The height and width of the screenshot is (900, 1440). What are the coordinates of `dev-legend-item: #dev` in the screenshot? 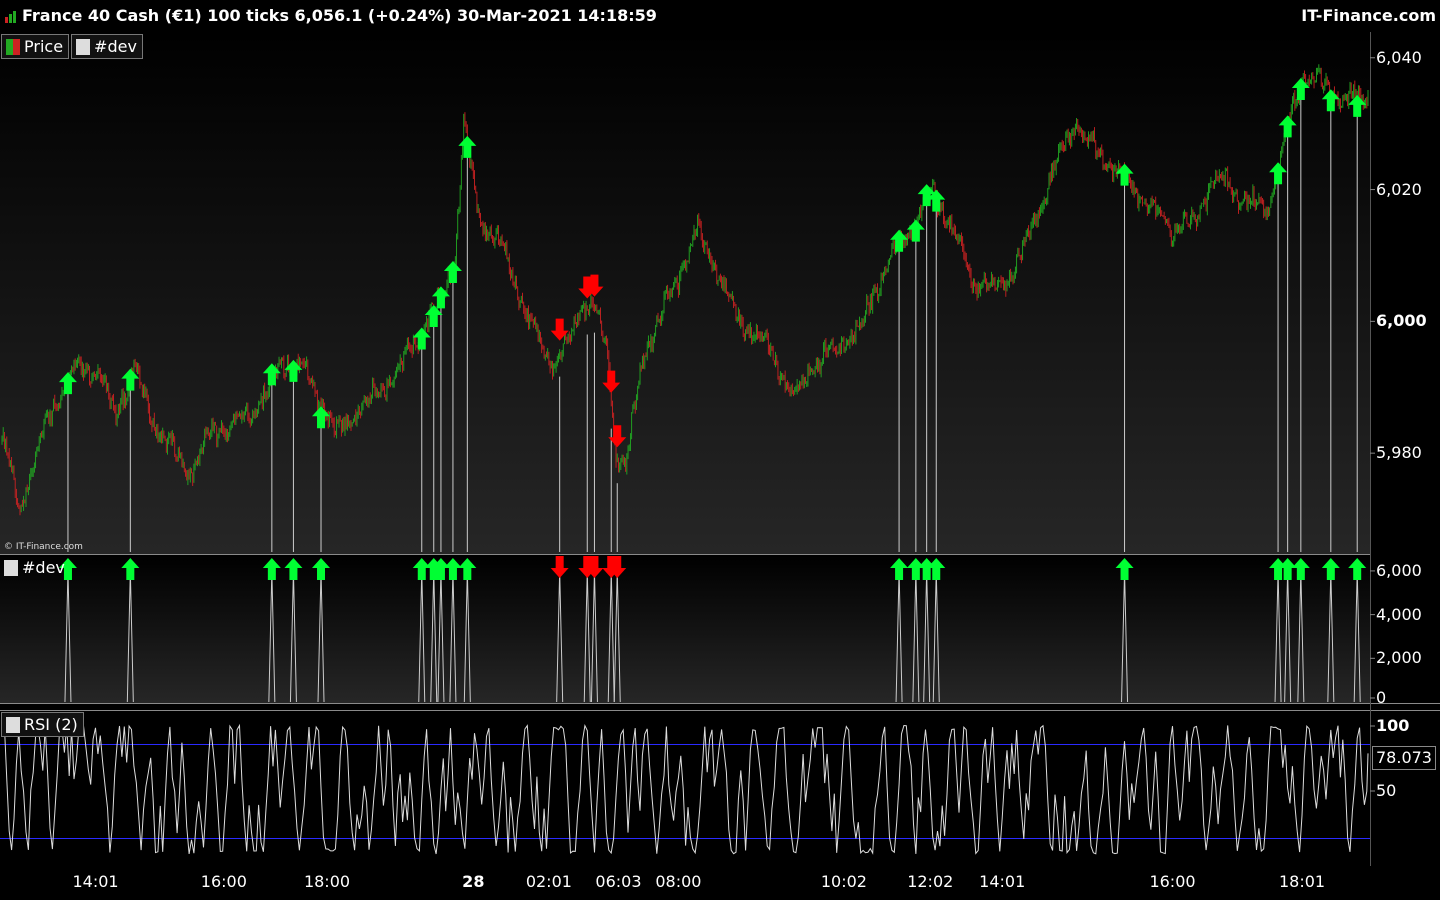 It's located at (107, 46).